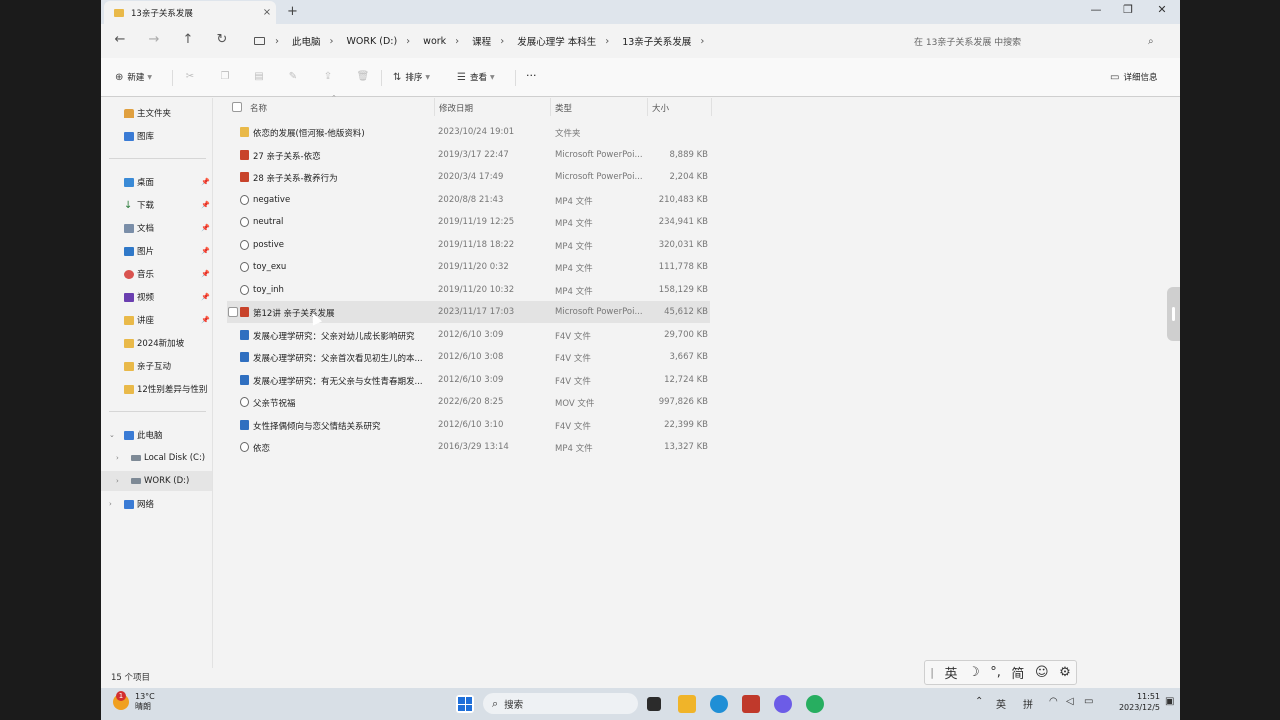 The image size is (1280, 720). What do you see at coordinates (815, 704) in the screenshot?
I see `media-player-icon` at bounding box center [815, 704].